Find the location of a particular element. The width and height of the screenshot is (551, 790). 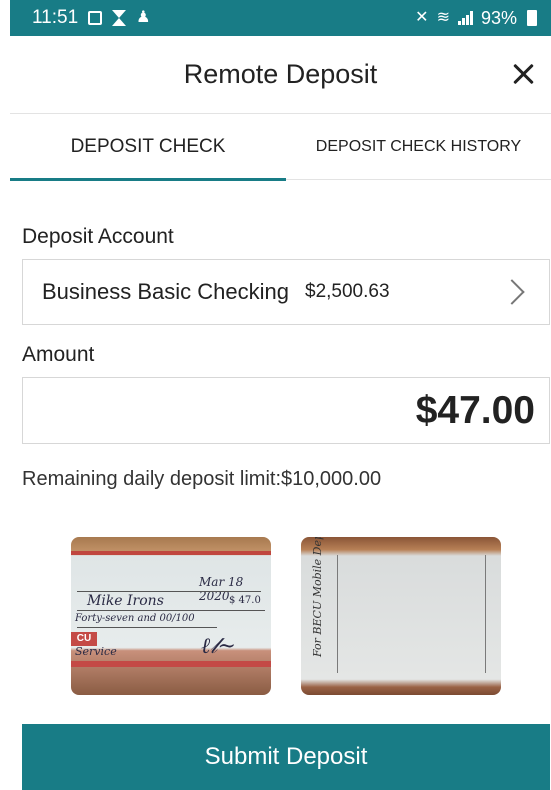

tab-deposit-check: DEPOSIT CHECK is located at coordinates (148, 147).